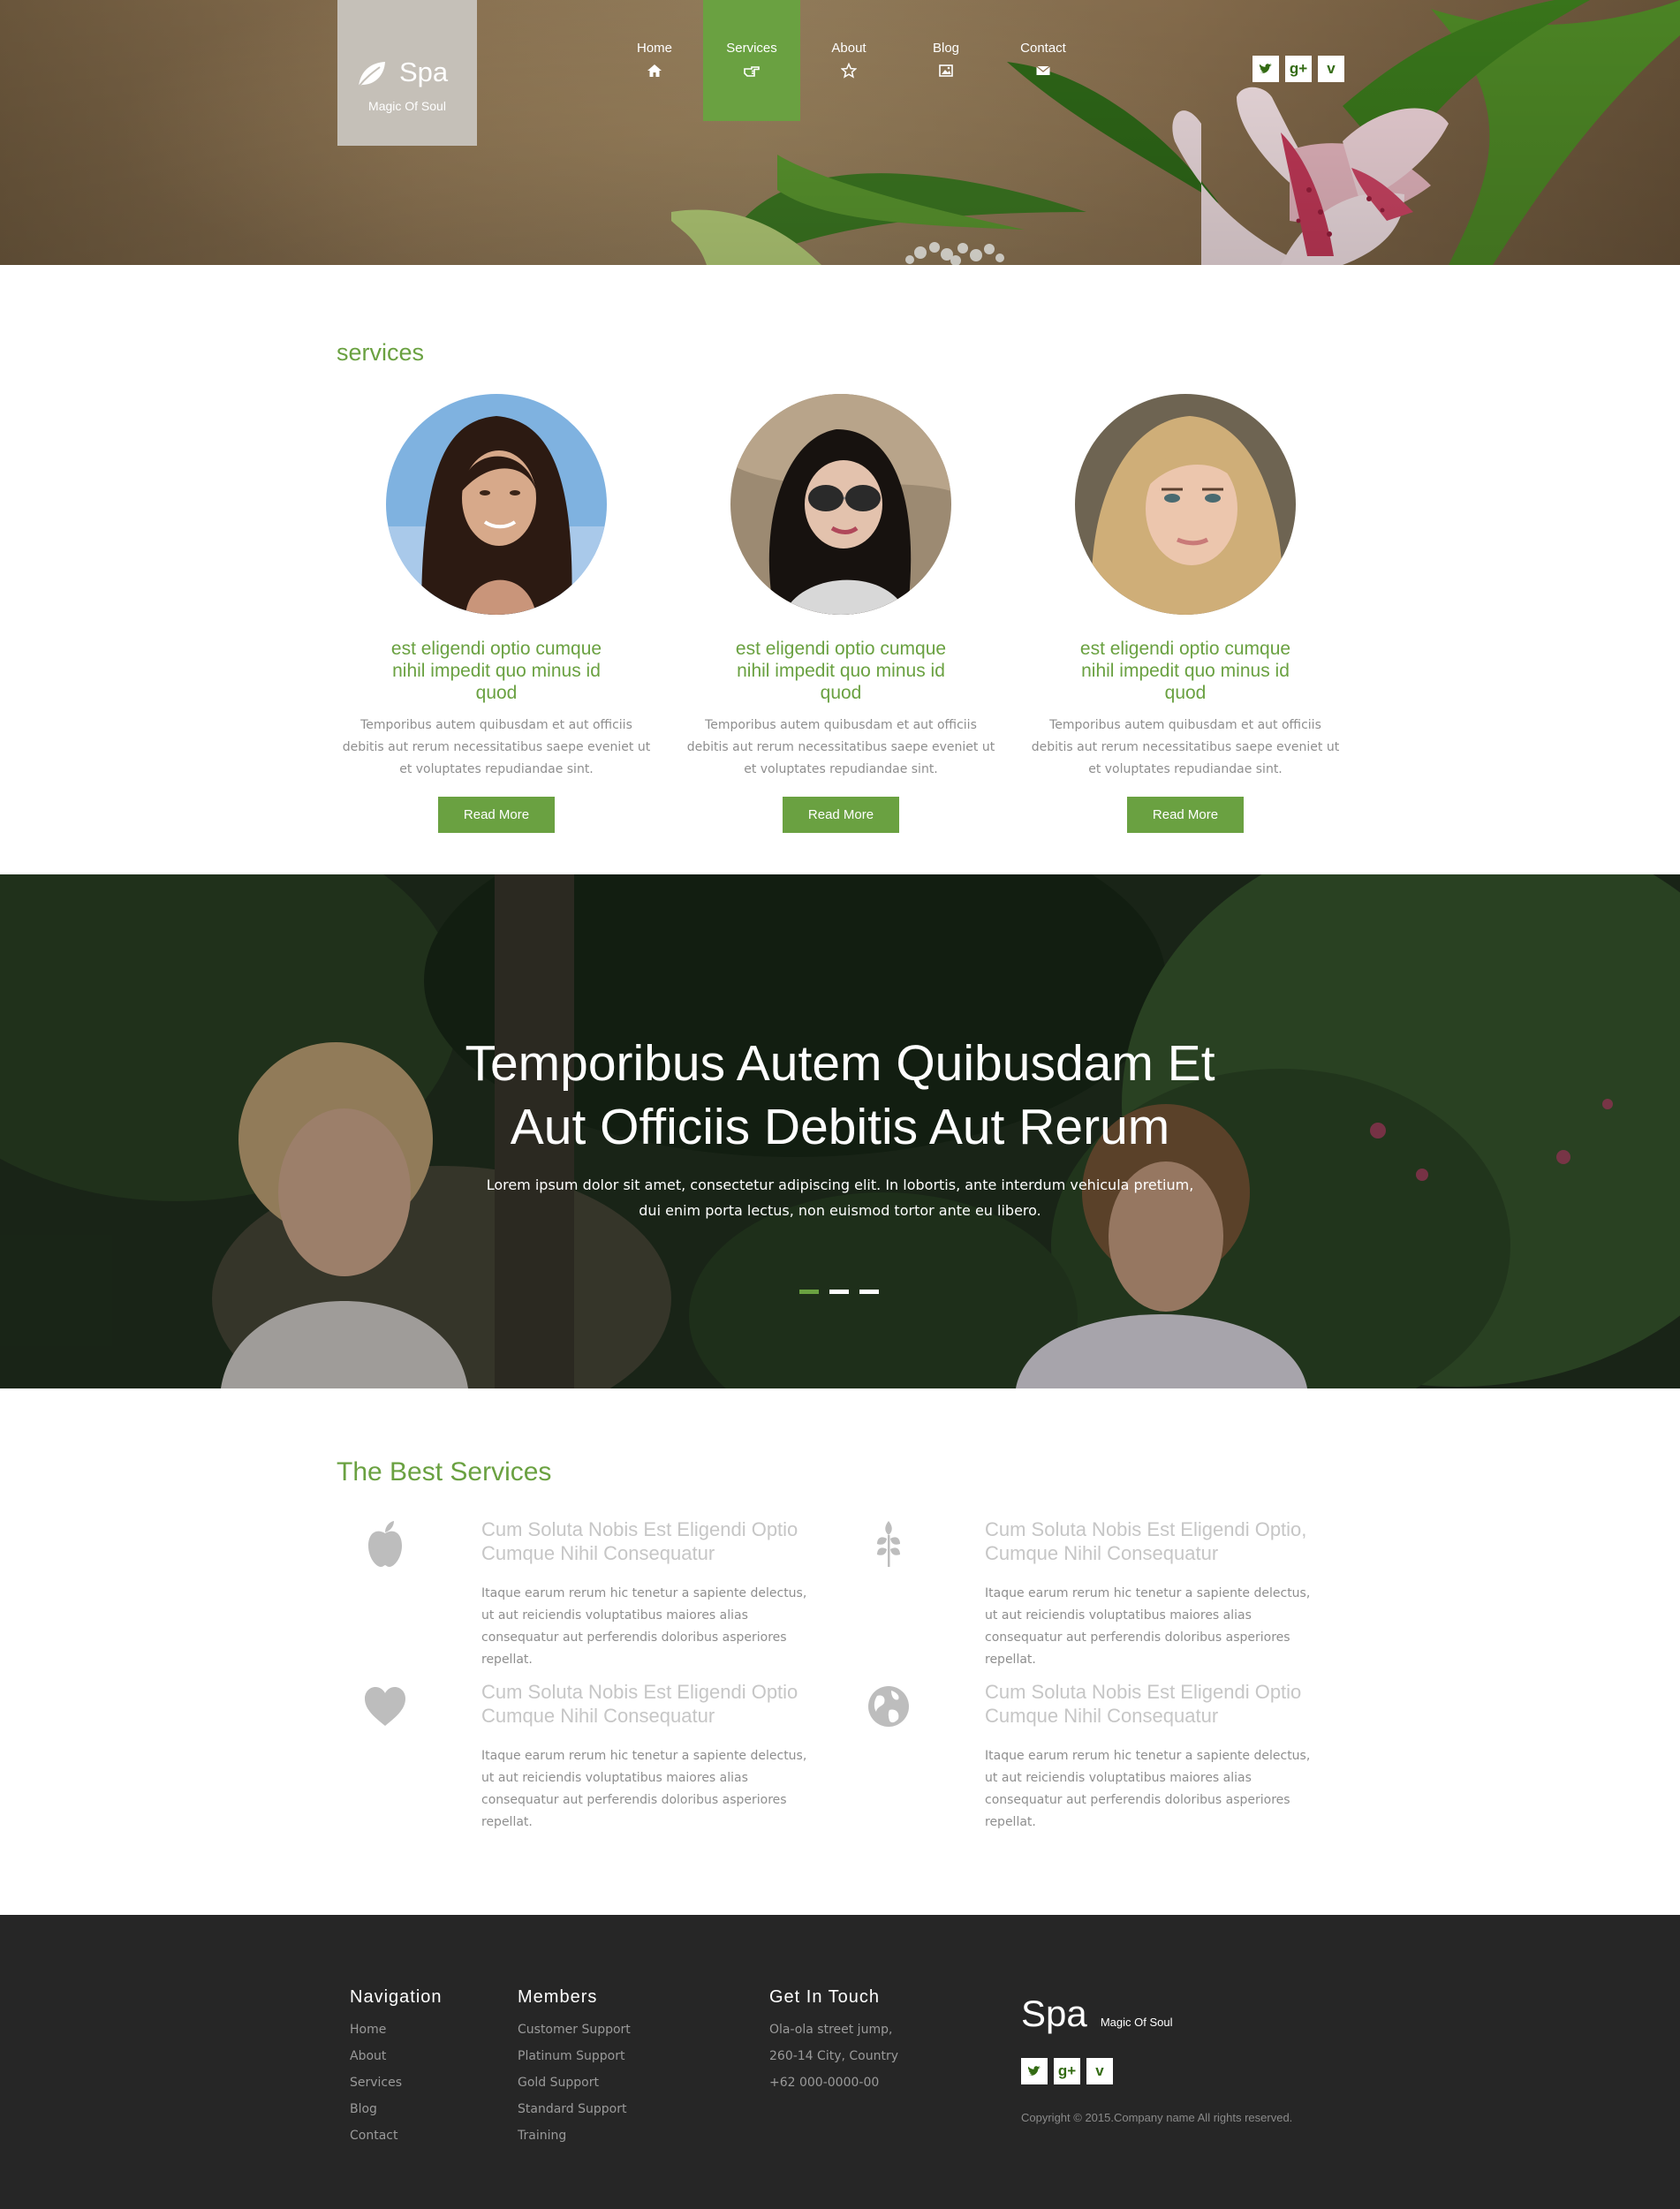  What do you see at coordinates (833, 2056) in the screenshot?
I see `footer-address-line: 260-14 City, Country` at bounding box center [833, 2056].